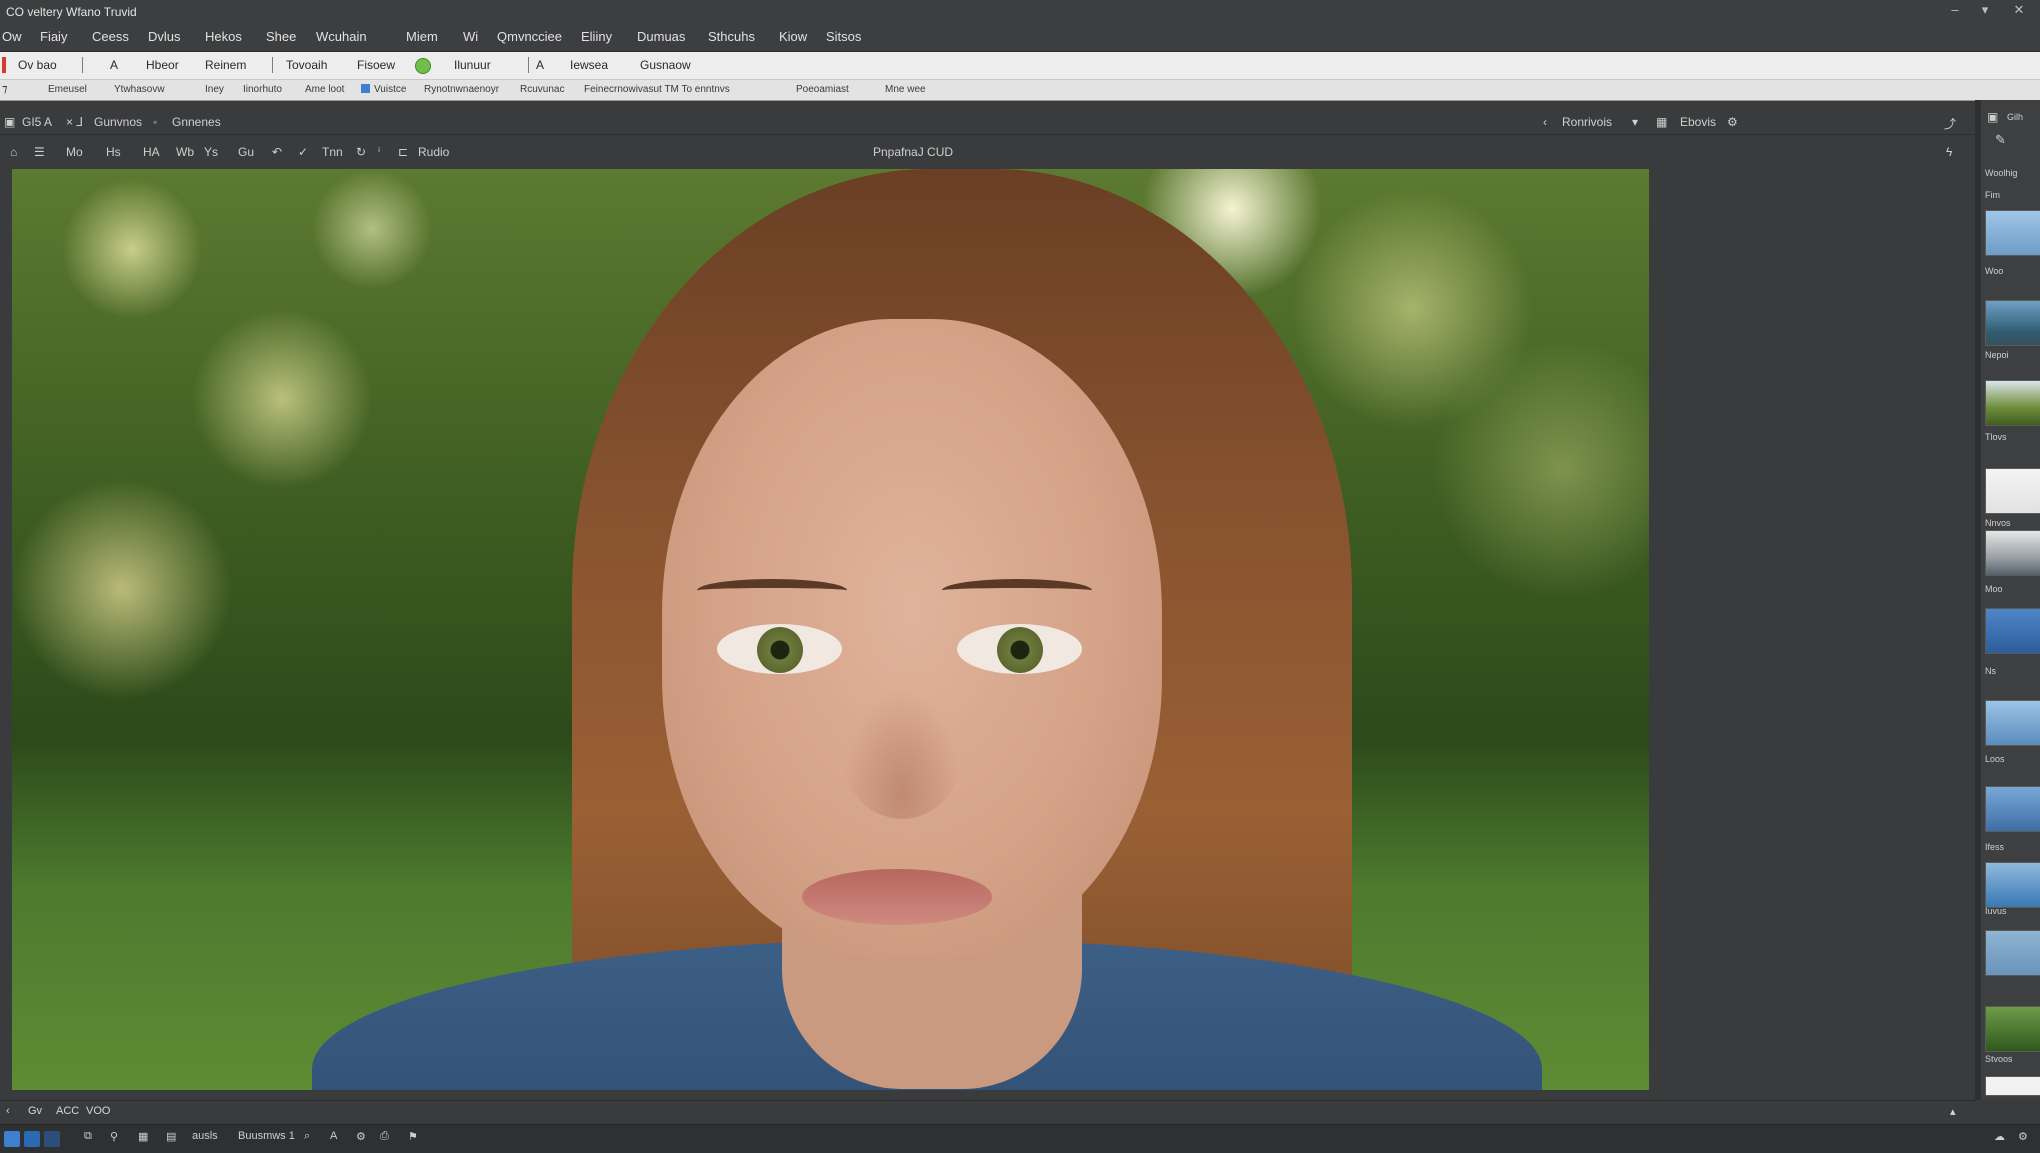 The image size is (2040, 1153). I want to click on doc-zoom-label: Ronrivois, so click(1587, 122).